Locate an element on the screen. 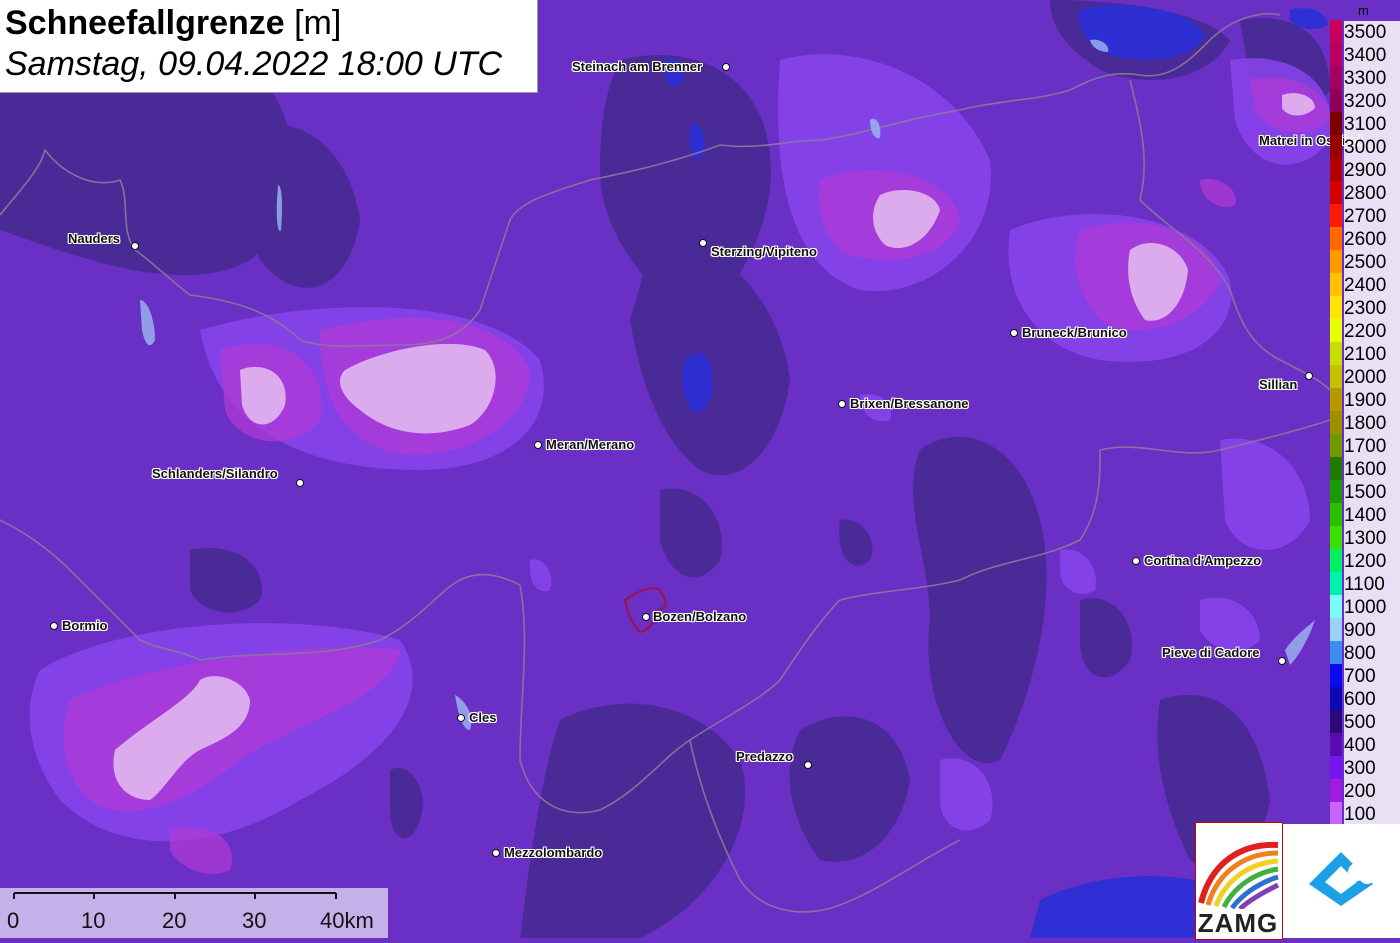  legend-label: 3300 is located at coordinates (1372, 78).